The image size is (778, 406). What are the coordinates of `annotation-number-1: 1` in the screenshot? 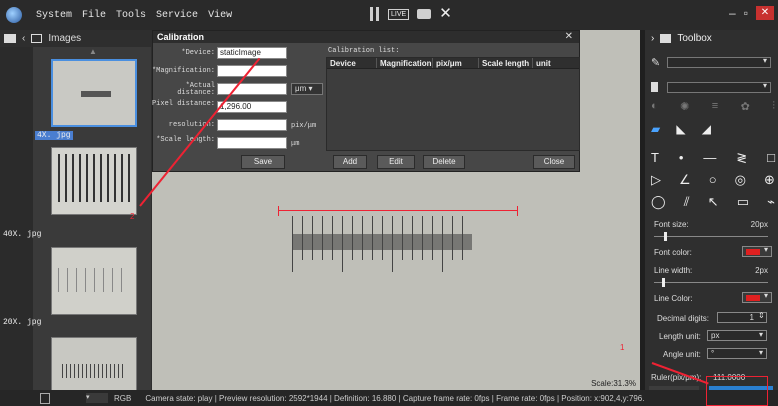 It's located at (622, 347).